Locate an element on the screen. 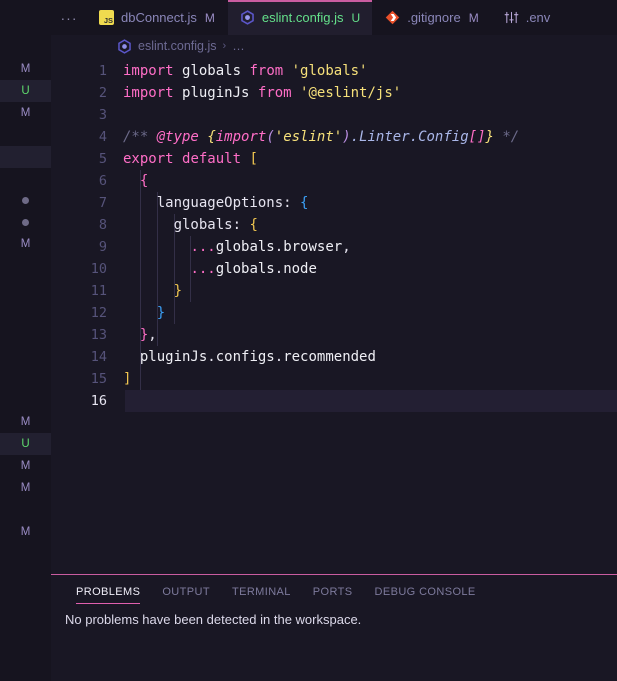  unsaved-dot-icon is located at coordinates (25, 200).